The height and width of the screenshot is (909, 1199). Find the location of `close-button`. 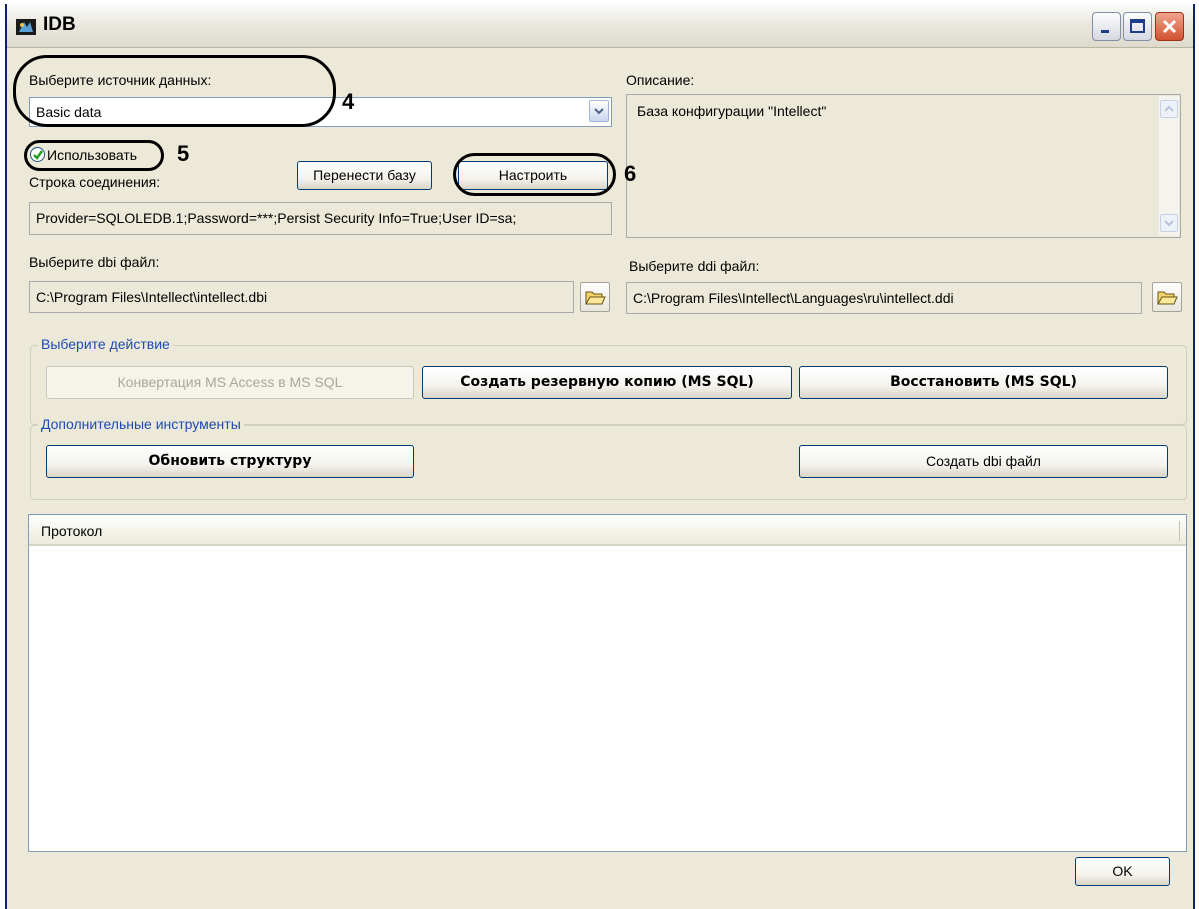

close-button is located at coordinates (1169, 26).